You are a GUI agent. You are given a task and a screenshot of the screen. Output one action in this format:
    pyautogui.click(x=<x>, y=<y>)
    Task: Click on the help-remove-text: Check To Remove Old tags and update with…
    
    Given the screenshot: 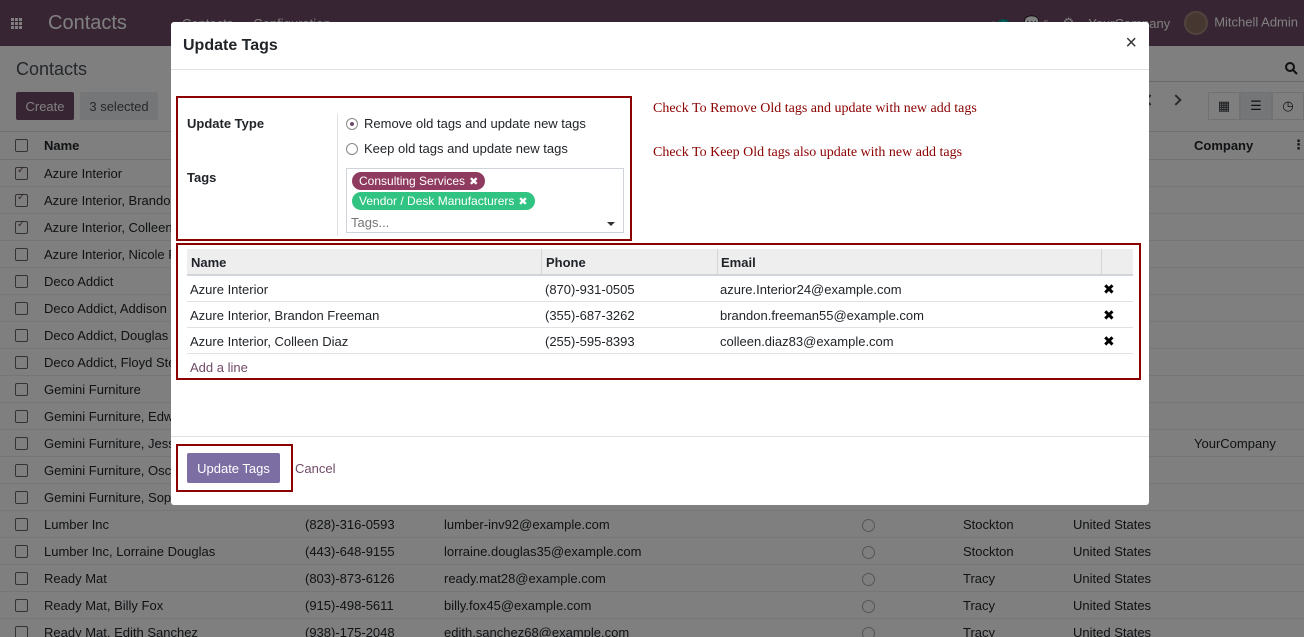 What is the action you would take?
    pyautogui.click(x=815, y=108)
    